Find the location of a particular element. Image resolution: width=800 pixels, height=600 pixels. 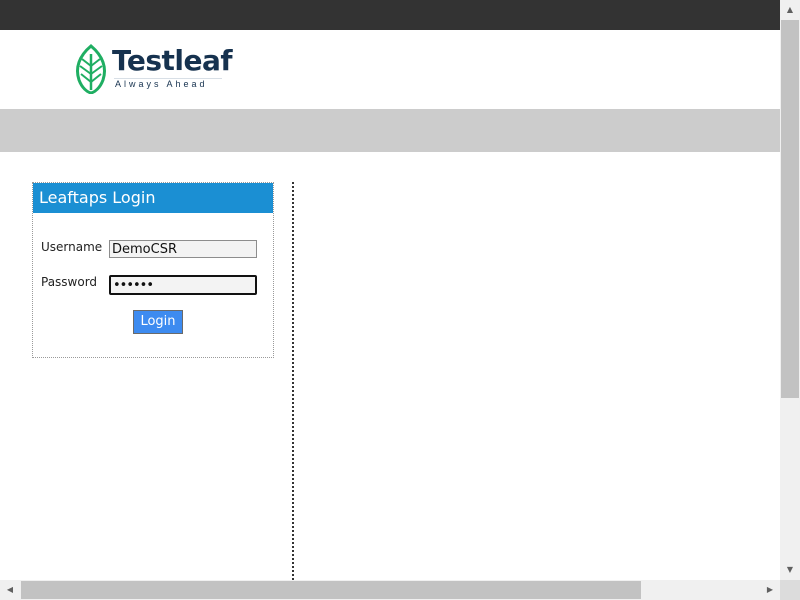

brand-logo: Testleaf Always Ahead is located at coordinates (154, 70).